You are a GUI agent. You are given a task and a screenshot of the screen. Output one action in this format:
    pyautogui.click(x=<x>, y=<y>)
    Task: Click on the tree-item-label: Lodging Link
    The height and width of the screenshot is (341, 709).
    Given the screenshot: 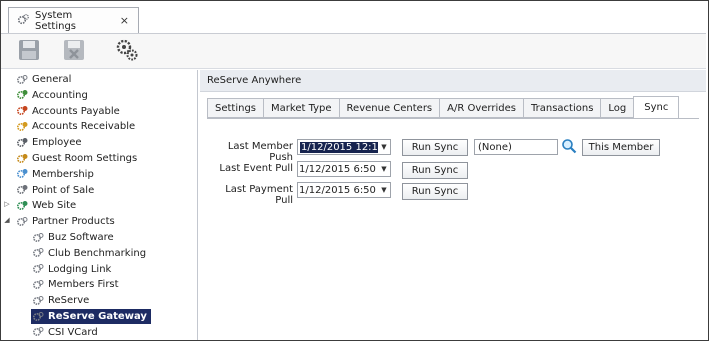 What is the action you would take?
    pyautogui.click(x=80, y=269)
    